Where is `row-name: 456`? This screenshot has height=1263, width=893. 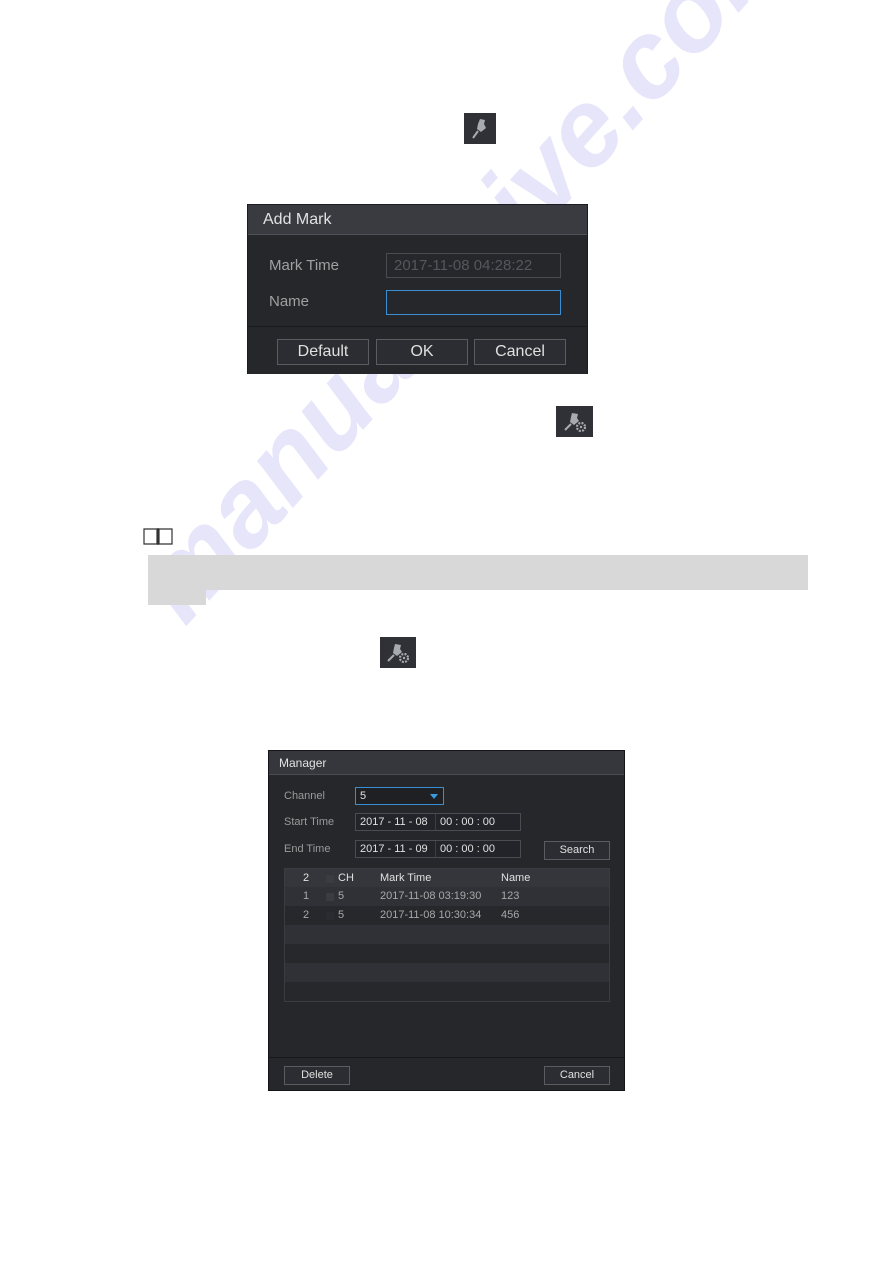
row-name: 456 is located at coordinates (510, 915).